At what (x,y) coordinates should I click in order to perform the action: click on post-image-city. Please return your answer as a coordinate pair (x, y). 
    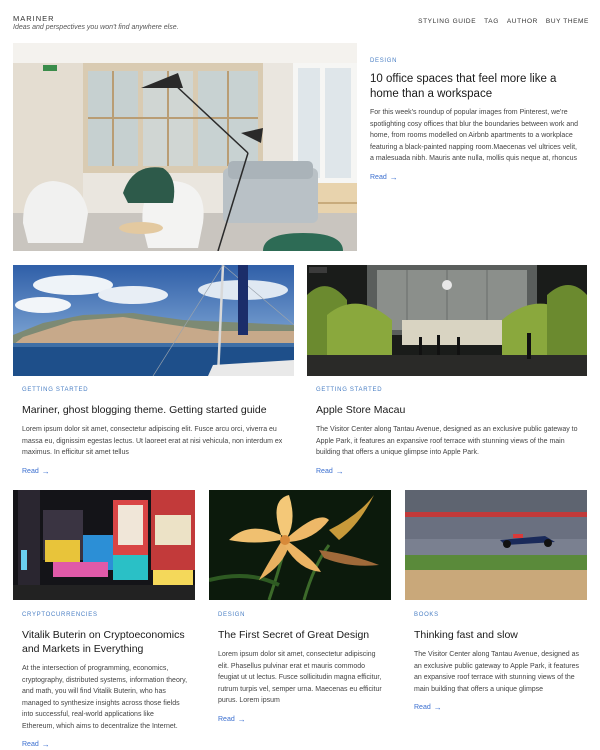
    Looking at the image, I should click on (104, 545).